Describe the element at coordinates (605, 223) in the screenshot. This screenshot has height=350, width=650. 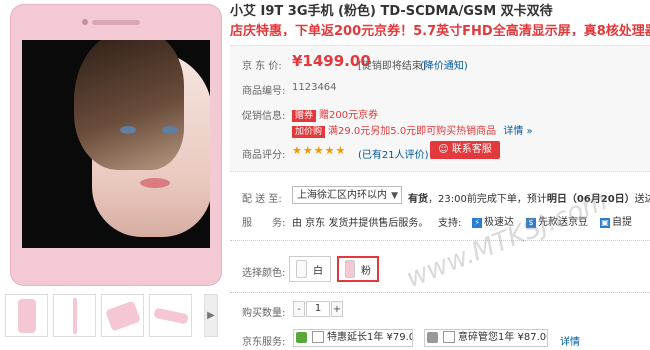
I see `pickup-icon: ▣` at that location.